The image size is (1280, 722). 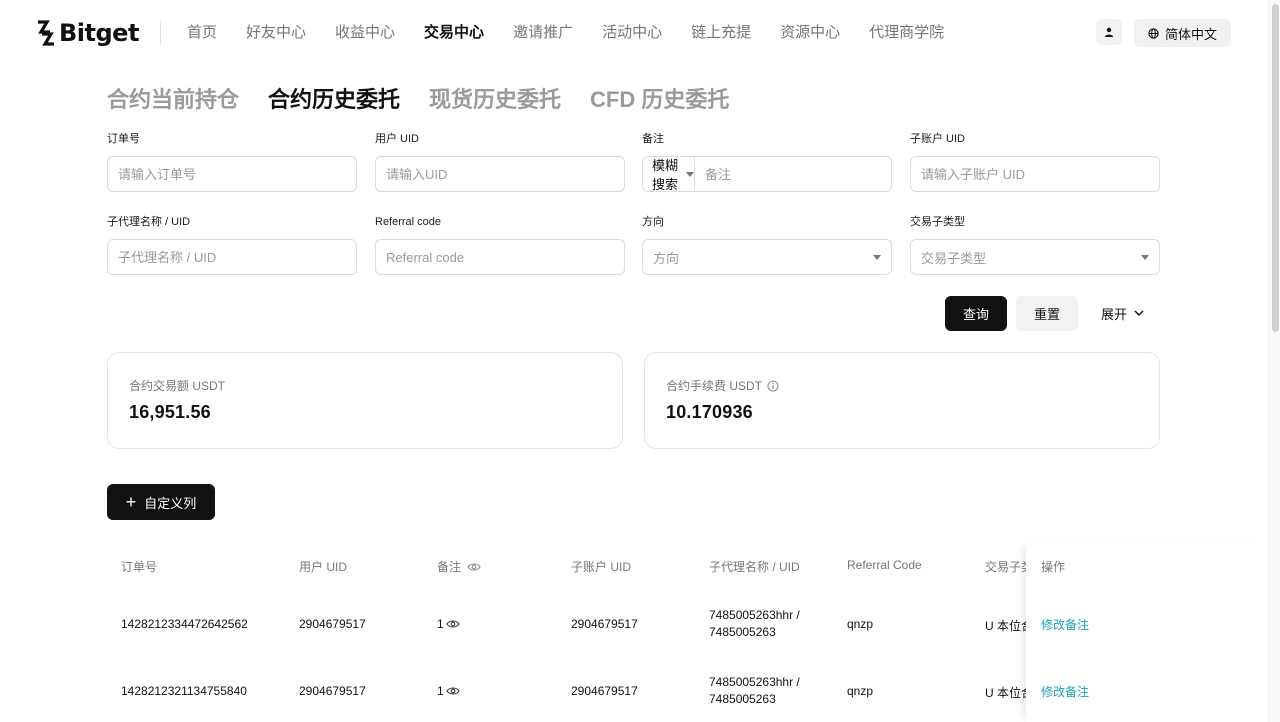 I want to click on language-label: 简体中文, so click(x=1190, y=34).